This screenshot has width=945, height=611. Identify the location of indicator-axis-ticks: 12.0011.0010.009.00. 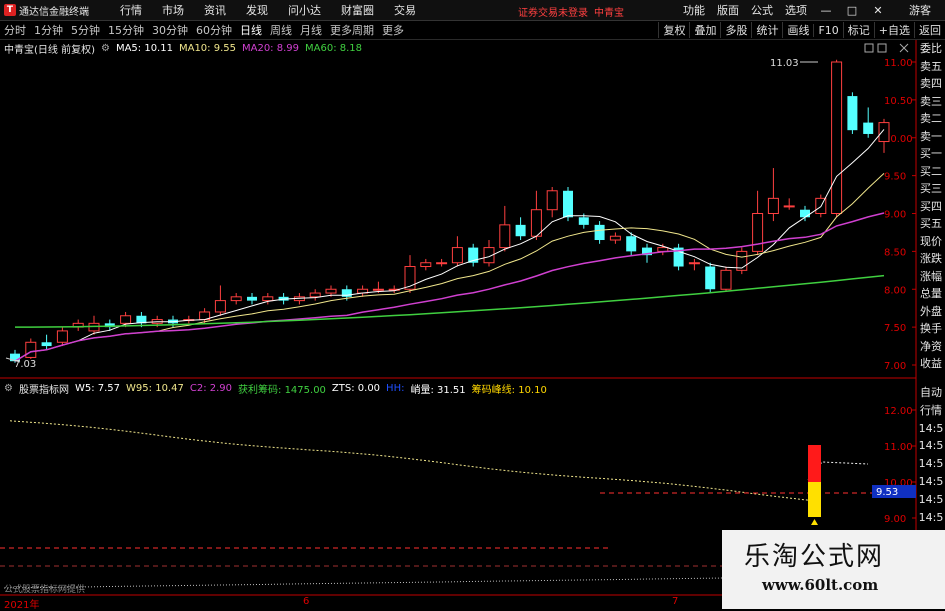
(900, 465).